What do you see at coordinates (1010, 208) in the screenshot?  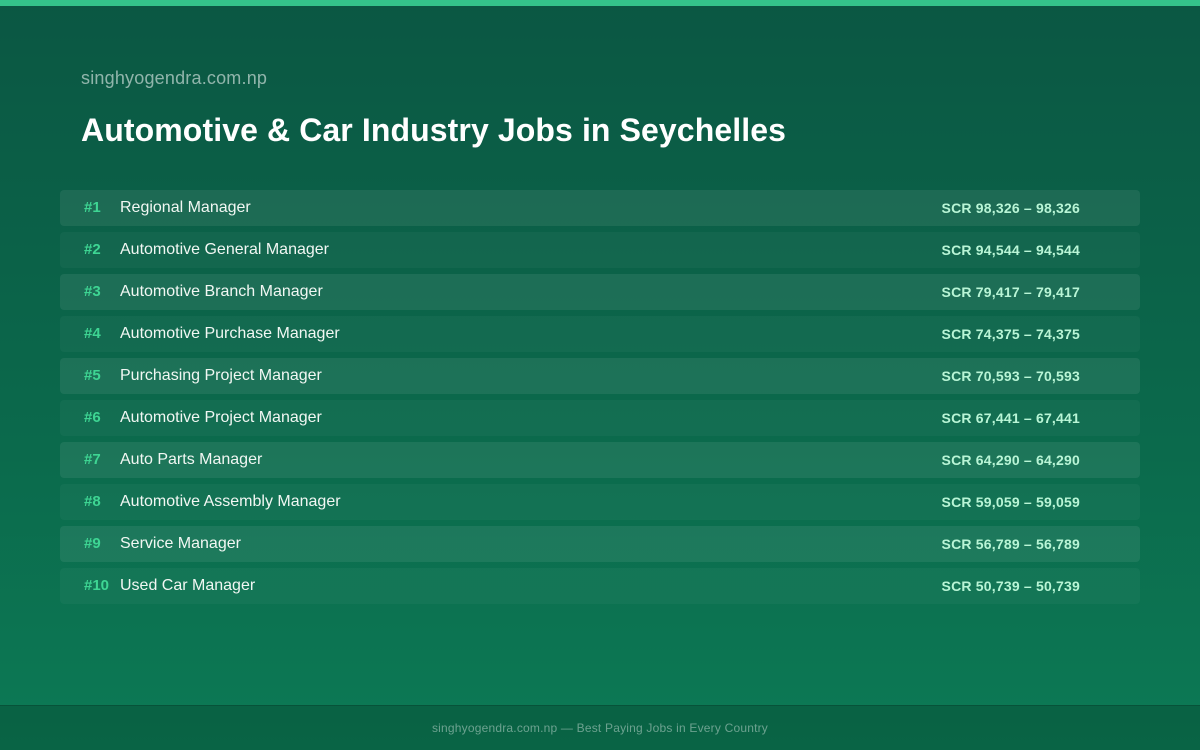 I see `salary-range: SCR 98,326 – 98,326` at bounding box center [1010, 208].